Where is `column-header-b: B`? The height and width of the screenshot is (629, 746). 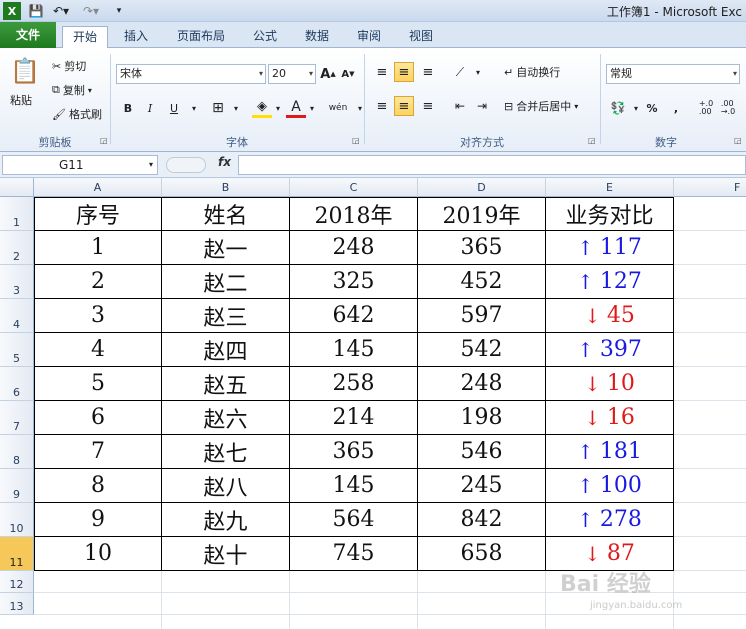
column-header-b: B is located at coordinates (226, 187).